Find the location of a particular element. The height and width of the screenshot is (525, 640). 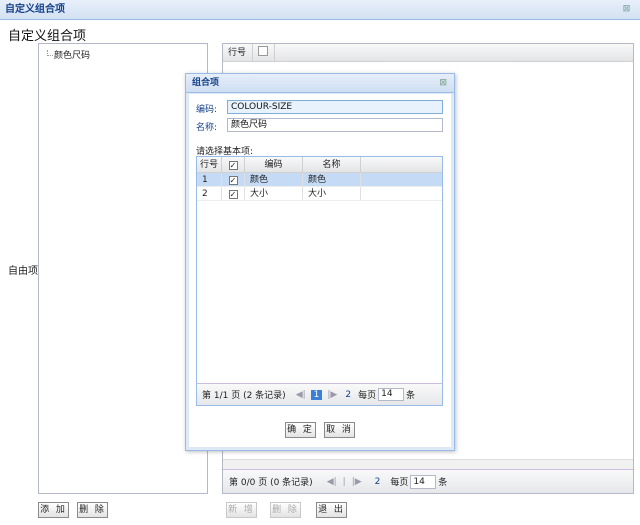

table-row: 1 ✓ 颜色 颜色 is located at coordinates (319, 180).